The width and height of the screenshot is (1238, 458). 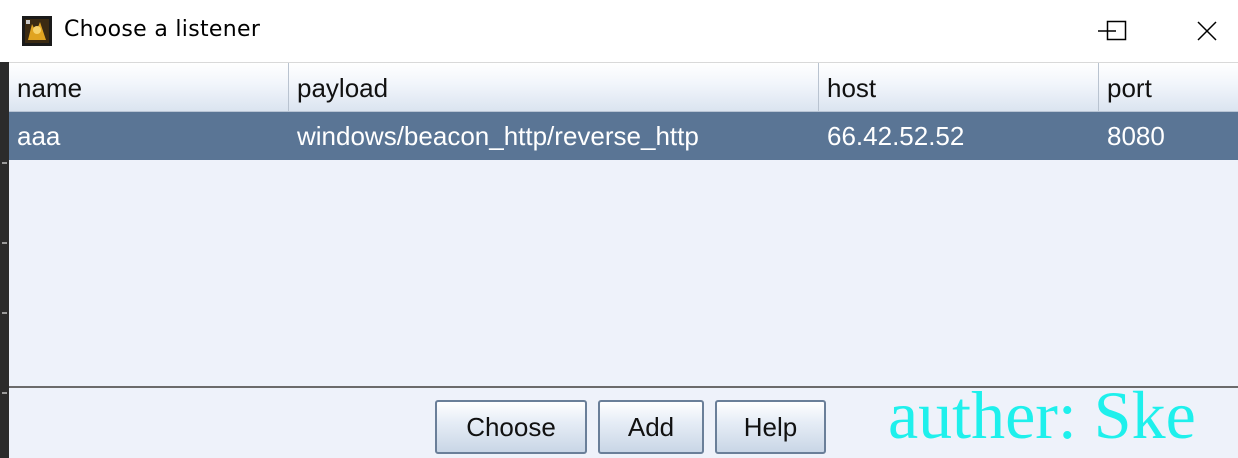 I want to click on cell-payload: windows/beacon_http/reverse_http, so click(x=498, y=136).